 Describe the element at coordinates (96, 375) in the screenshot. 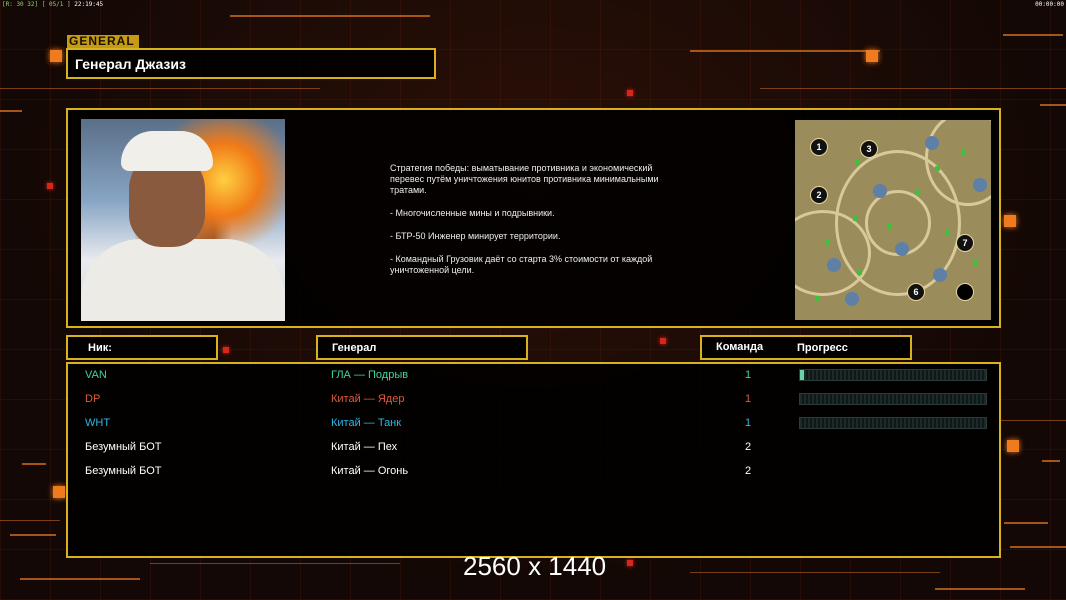

I see `player-nick: VAN` at that location.